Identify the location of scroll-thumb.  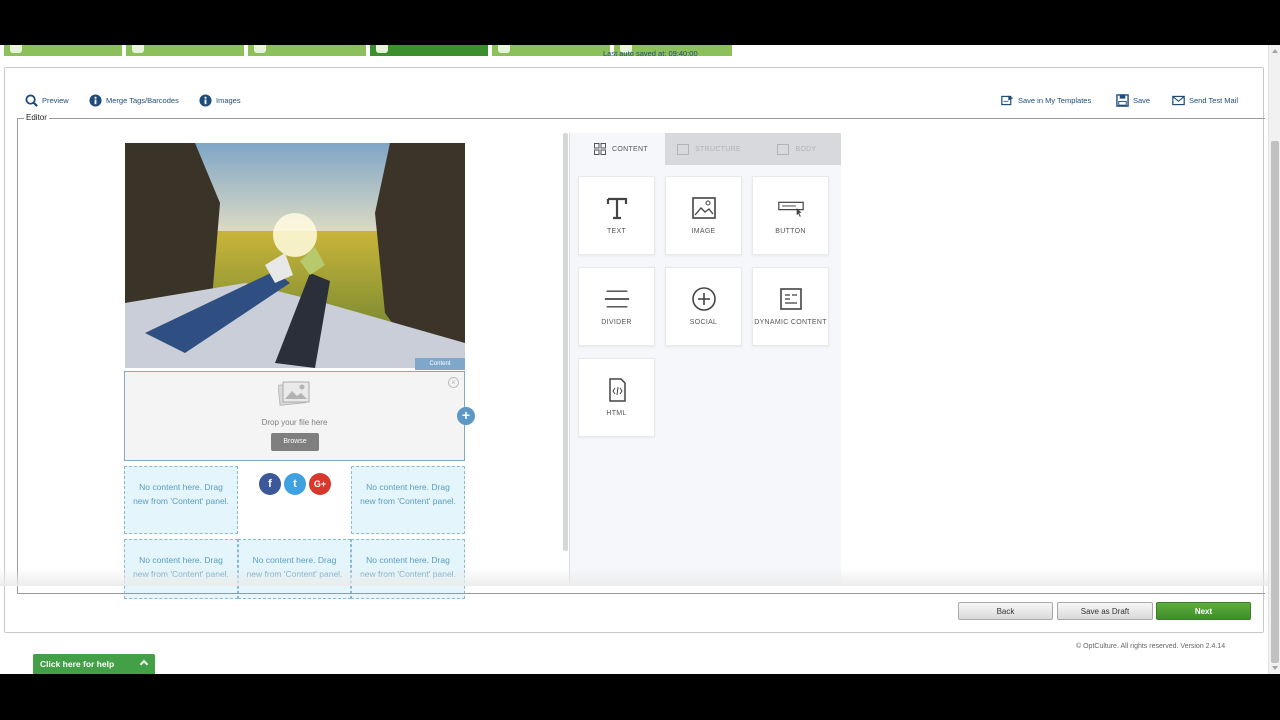
(1275, 402).